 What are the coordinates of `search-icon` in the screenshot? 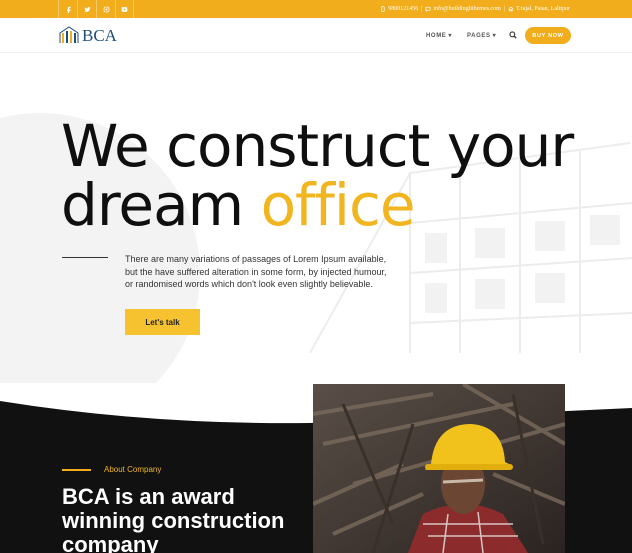 It's located at (513, 35).